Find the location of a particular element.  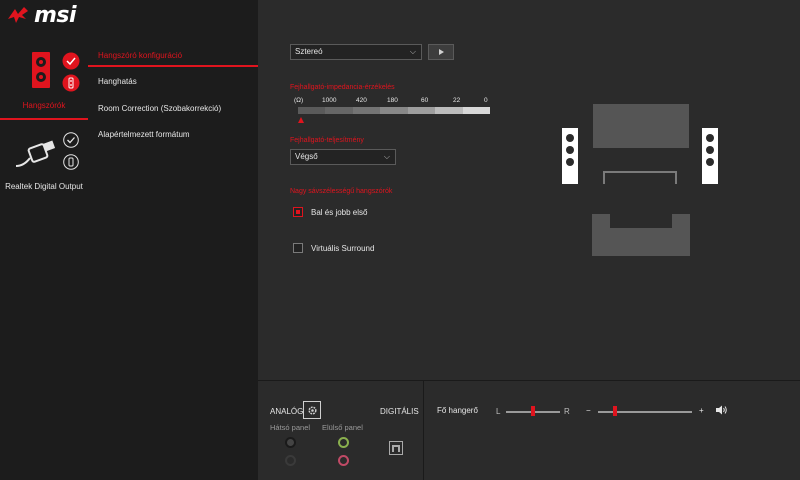

device-digital-output: Realtek Digital Output is located at coordinates (44, 159).